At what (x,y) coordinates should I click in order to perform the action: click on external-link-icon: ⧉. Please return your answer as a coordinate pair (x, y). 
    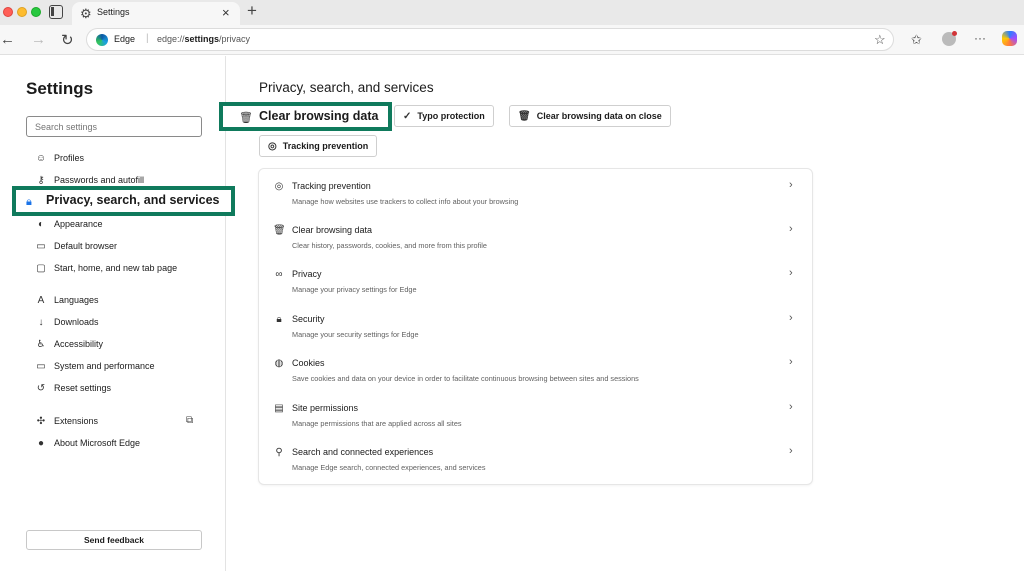
    Looking at the image, I should click on (190, 420).